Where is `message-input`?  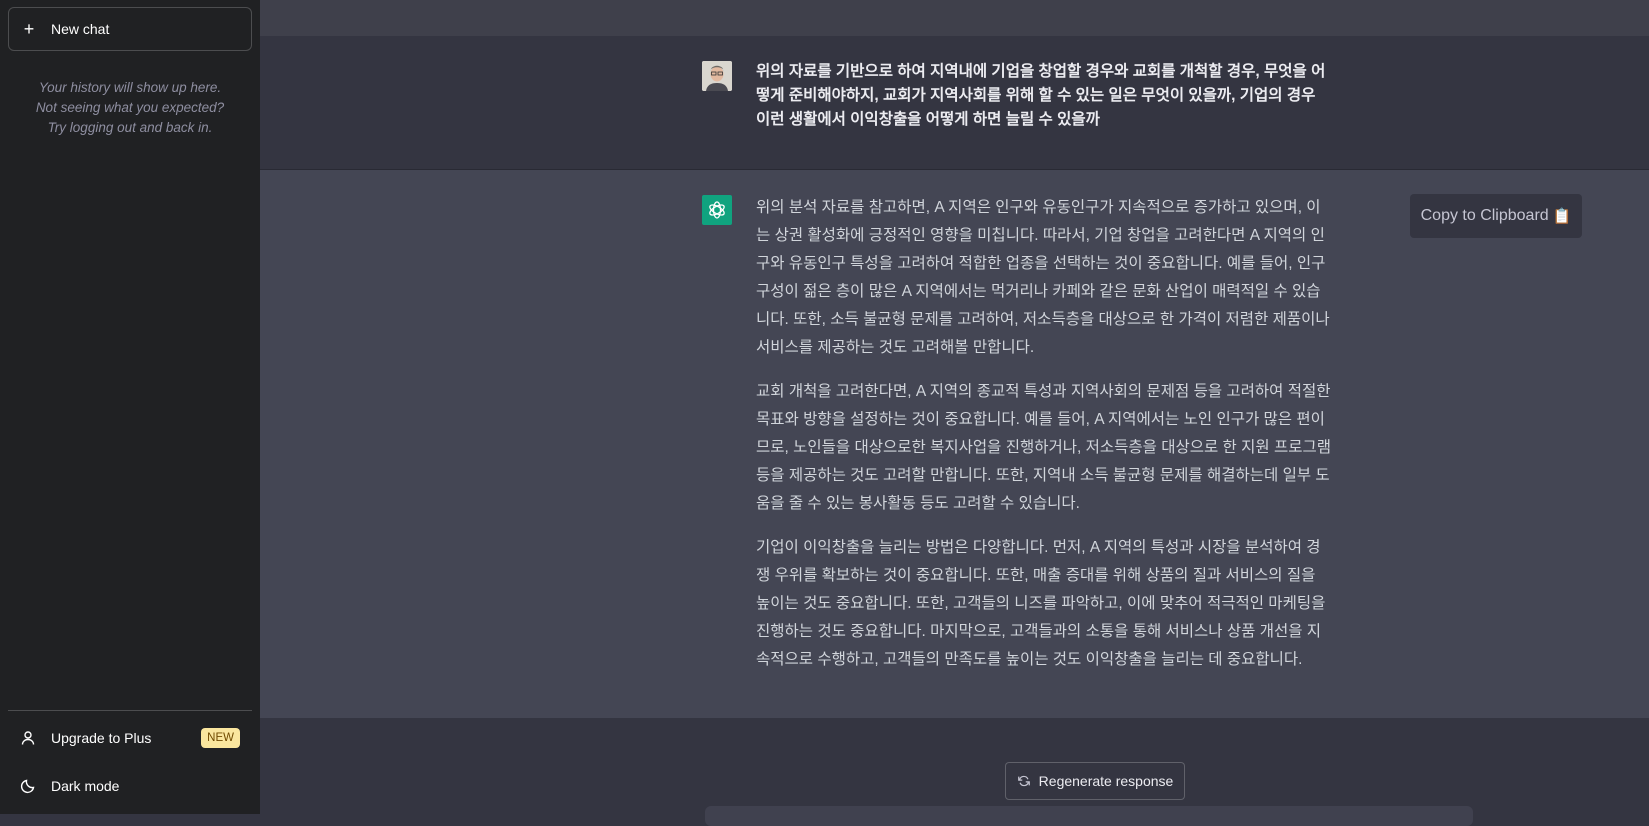 message-input is located at coordinates (1089, 816).